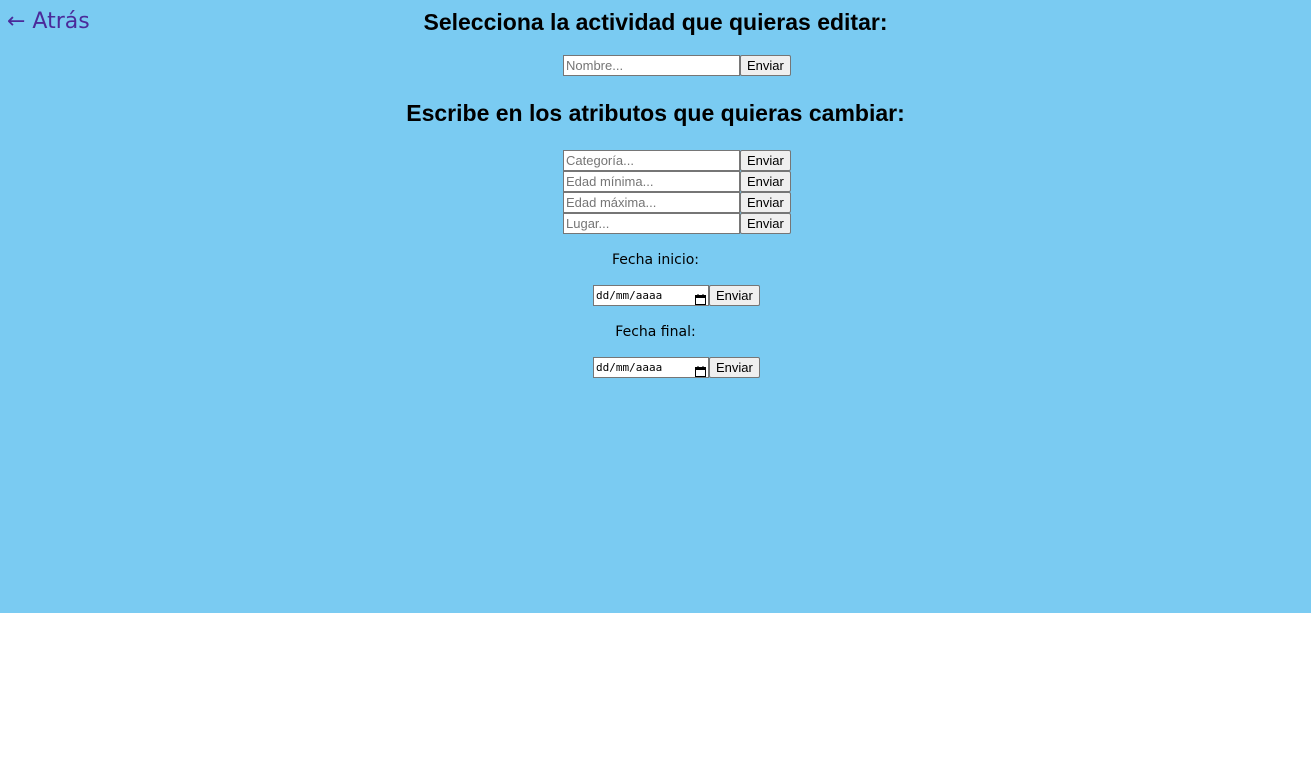 Image resolution: width=1311 pixels, height=768 pixels. I want to click on max-age-input, so click(651, 202).